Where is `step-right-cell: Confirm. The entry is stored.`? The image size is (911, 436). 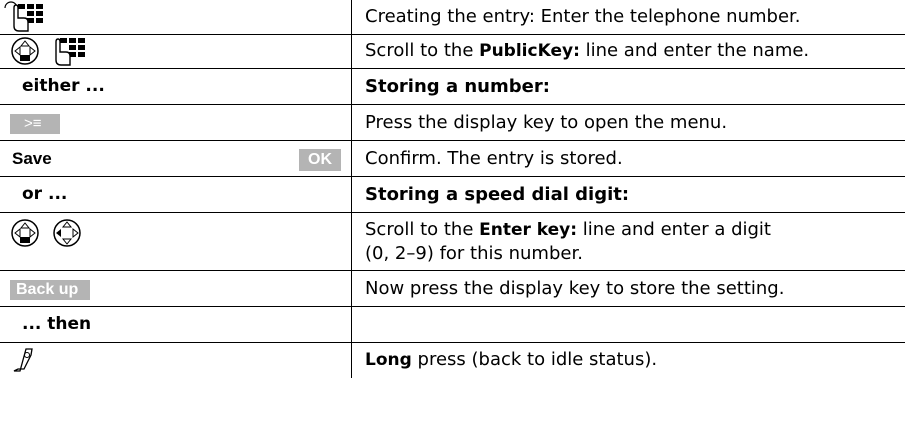
step-right-cell: Confirm. The entry is stored. is located at coordinates (628, 158).